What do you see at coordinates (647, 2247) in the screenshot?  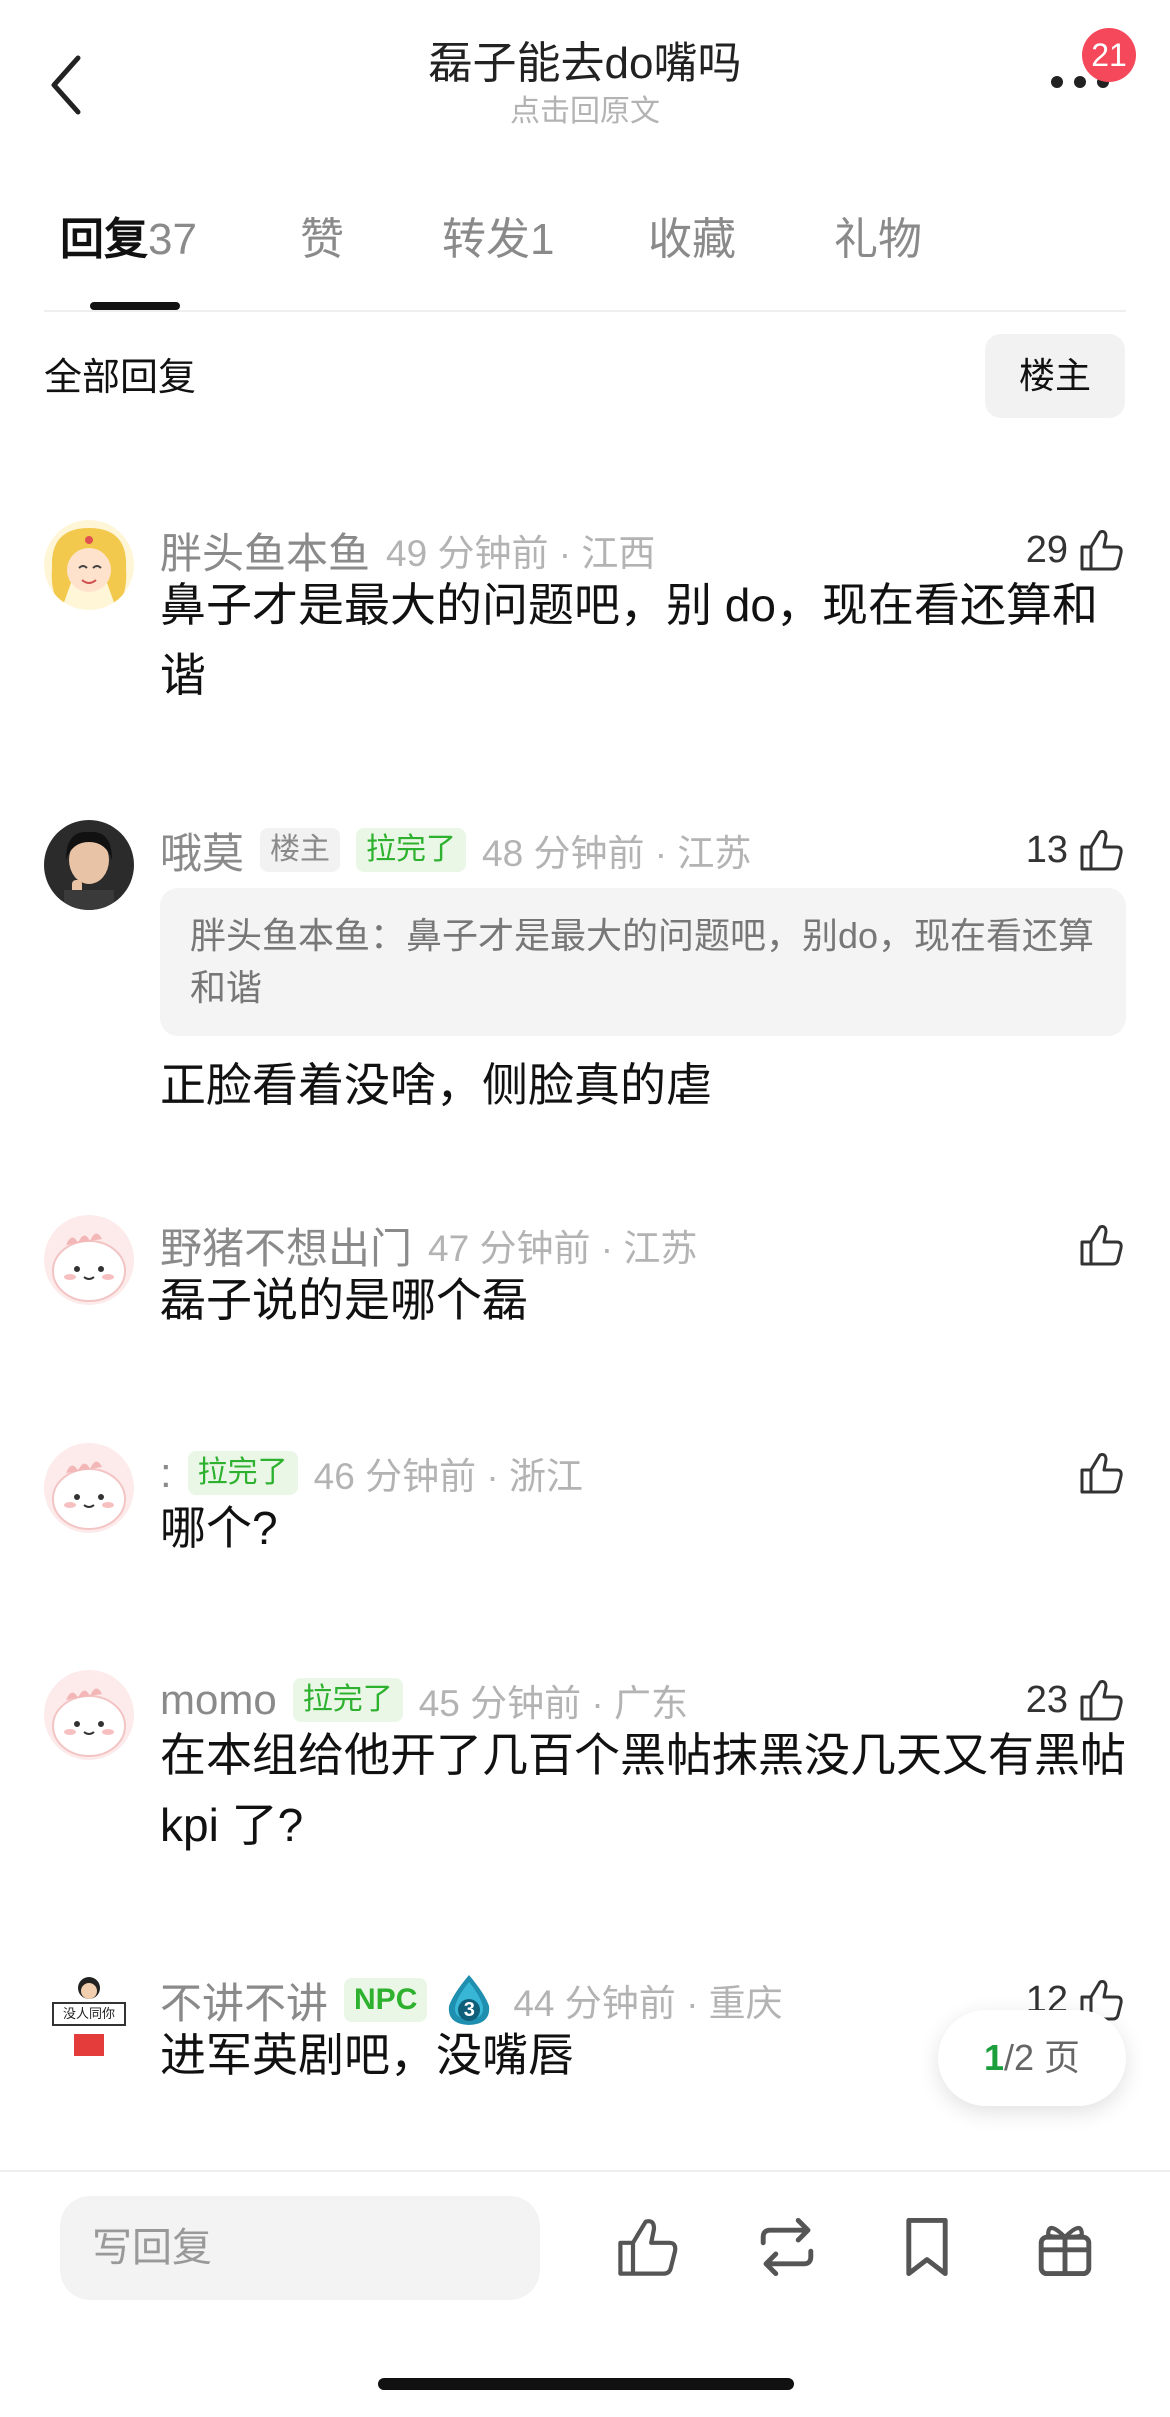 I see `like-post-icon` at bounding box center [647, 2247].